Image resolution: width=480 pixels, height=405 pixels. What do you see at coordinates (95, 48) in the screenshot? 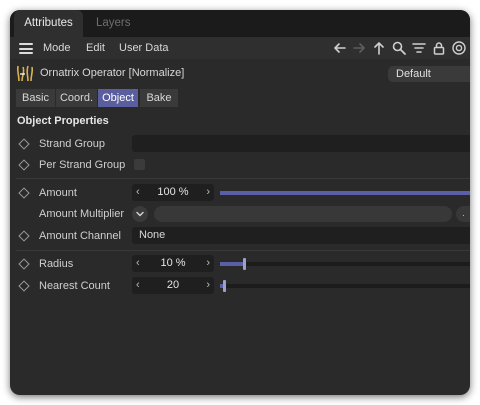
I see `menu-edit: Edit` at bounding box center [95, 48].